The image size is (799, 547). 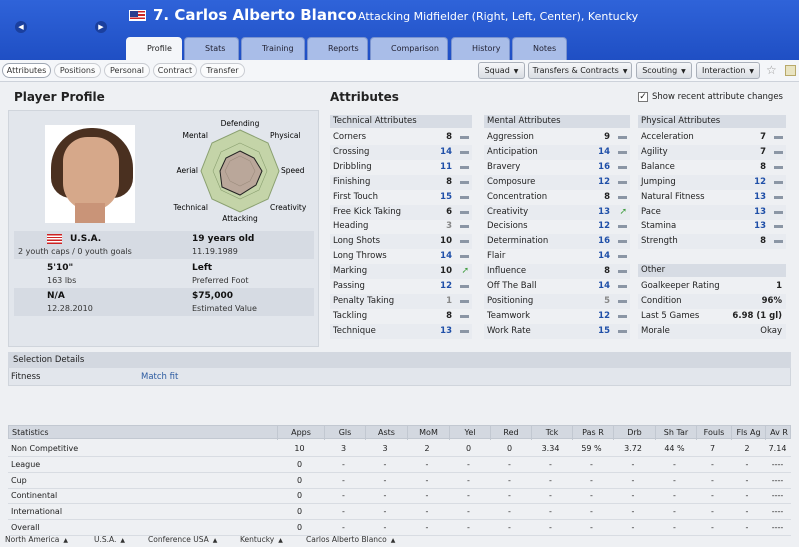 I want to click on breadcrumb-item: U.S.A. ▲, so click(x=109, y=539).